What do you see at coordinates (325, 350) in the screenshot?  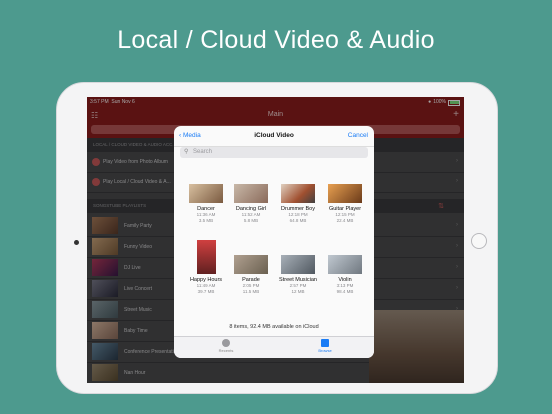 I see `tab-label: Browse` at bounding box center [325, 350].